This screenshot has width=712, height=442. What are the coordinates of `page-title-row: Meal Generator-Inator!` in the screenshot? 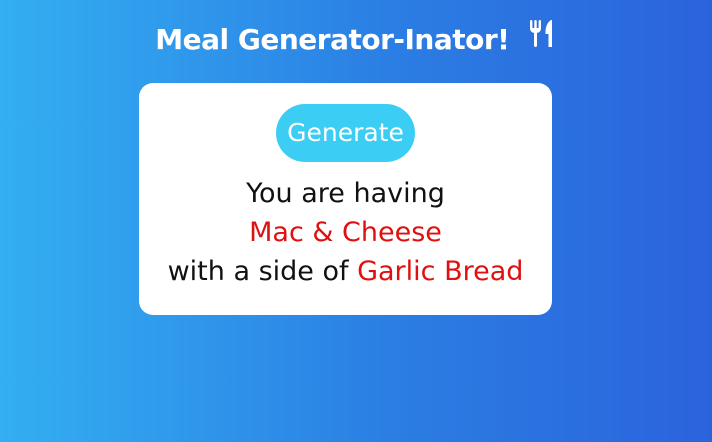 It's located at (356, 39).